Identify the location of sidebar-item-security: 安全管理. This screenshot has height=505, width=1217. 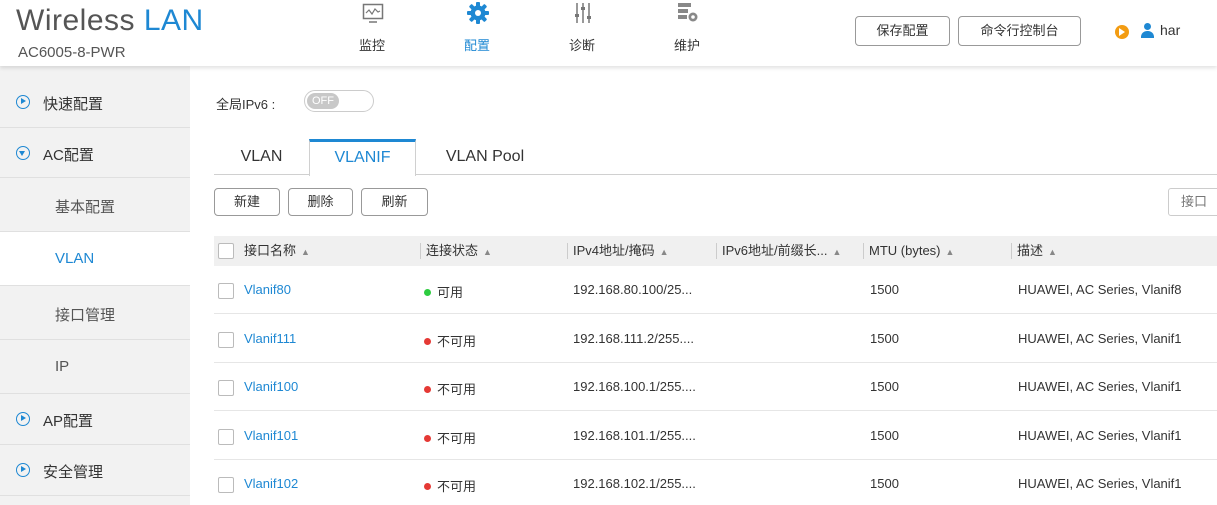
(95, 470).